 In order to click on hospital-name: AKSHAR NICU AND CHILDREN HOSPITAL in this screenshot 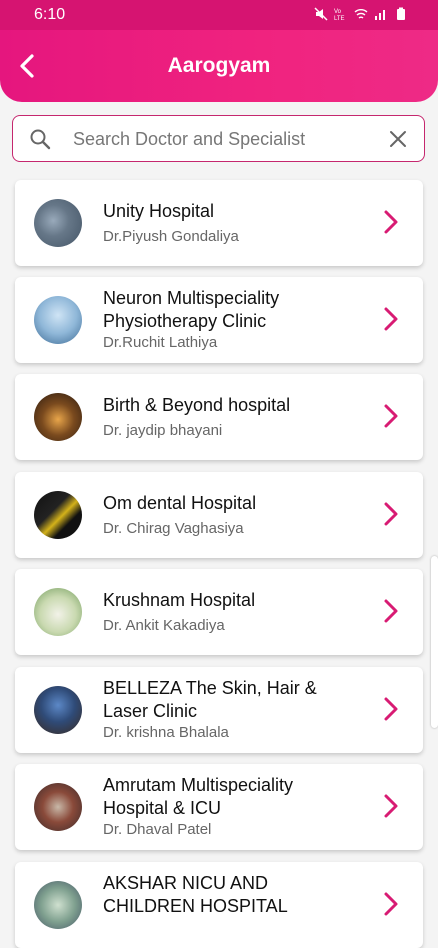, I will do `click(195, 894)`.